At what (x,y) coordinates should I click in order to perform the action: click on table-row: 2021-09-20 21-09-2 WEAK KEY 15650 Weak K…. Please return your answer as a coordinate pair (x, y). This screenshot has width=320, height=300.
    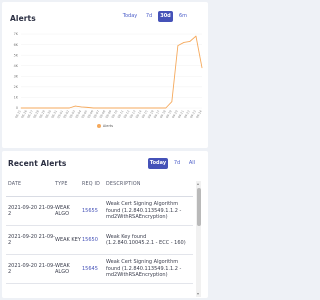
    Looking at the image, I should click on (99, 240).